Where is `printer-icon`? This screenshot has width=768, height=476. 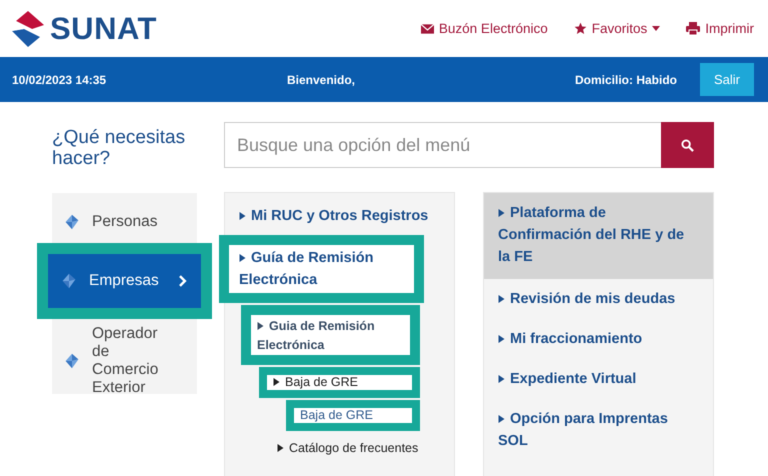 printer-icon is located at coordinates (693, 28).